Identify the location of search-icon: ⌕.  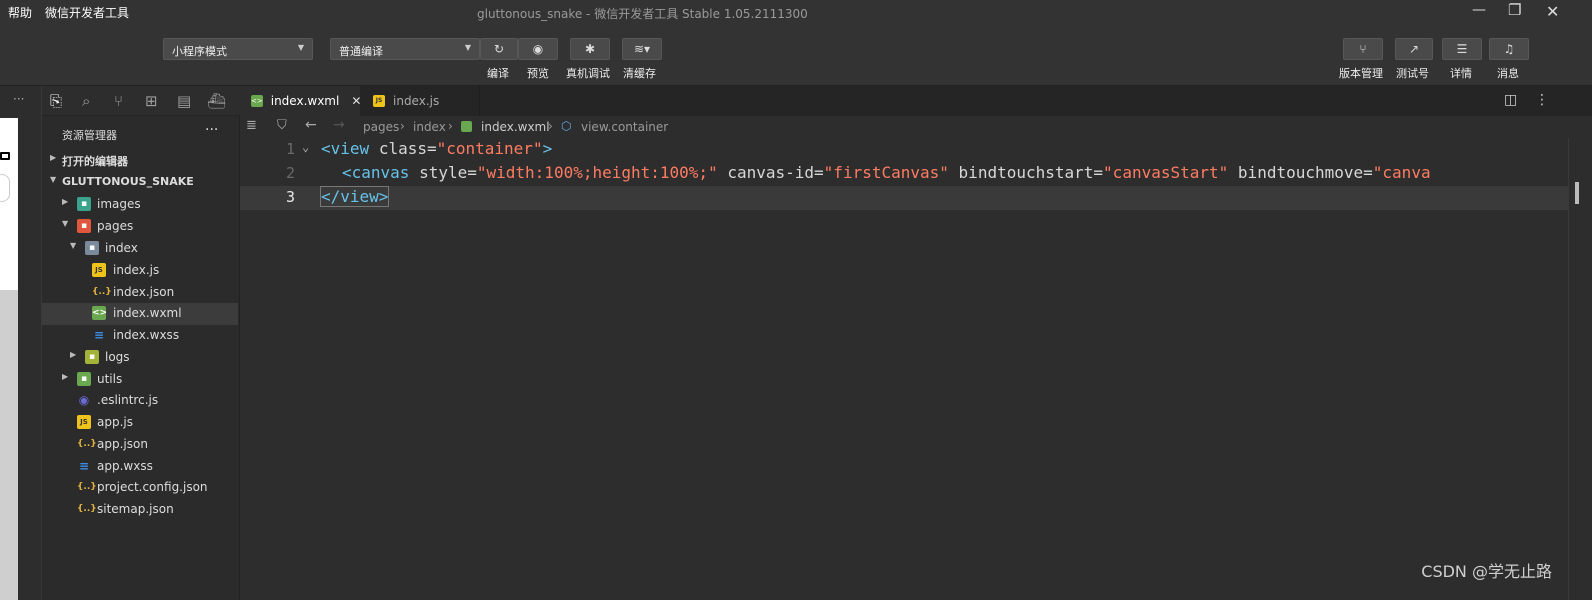
(86, 101).